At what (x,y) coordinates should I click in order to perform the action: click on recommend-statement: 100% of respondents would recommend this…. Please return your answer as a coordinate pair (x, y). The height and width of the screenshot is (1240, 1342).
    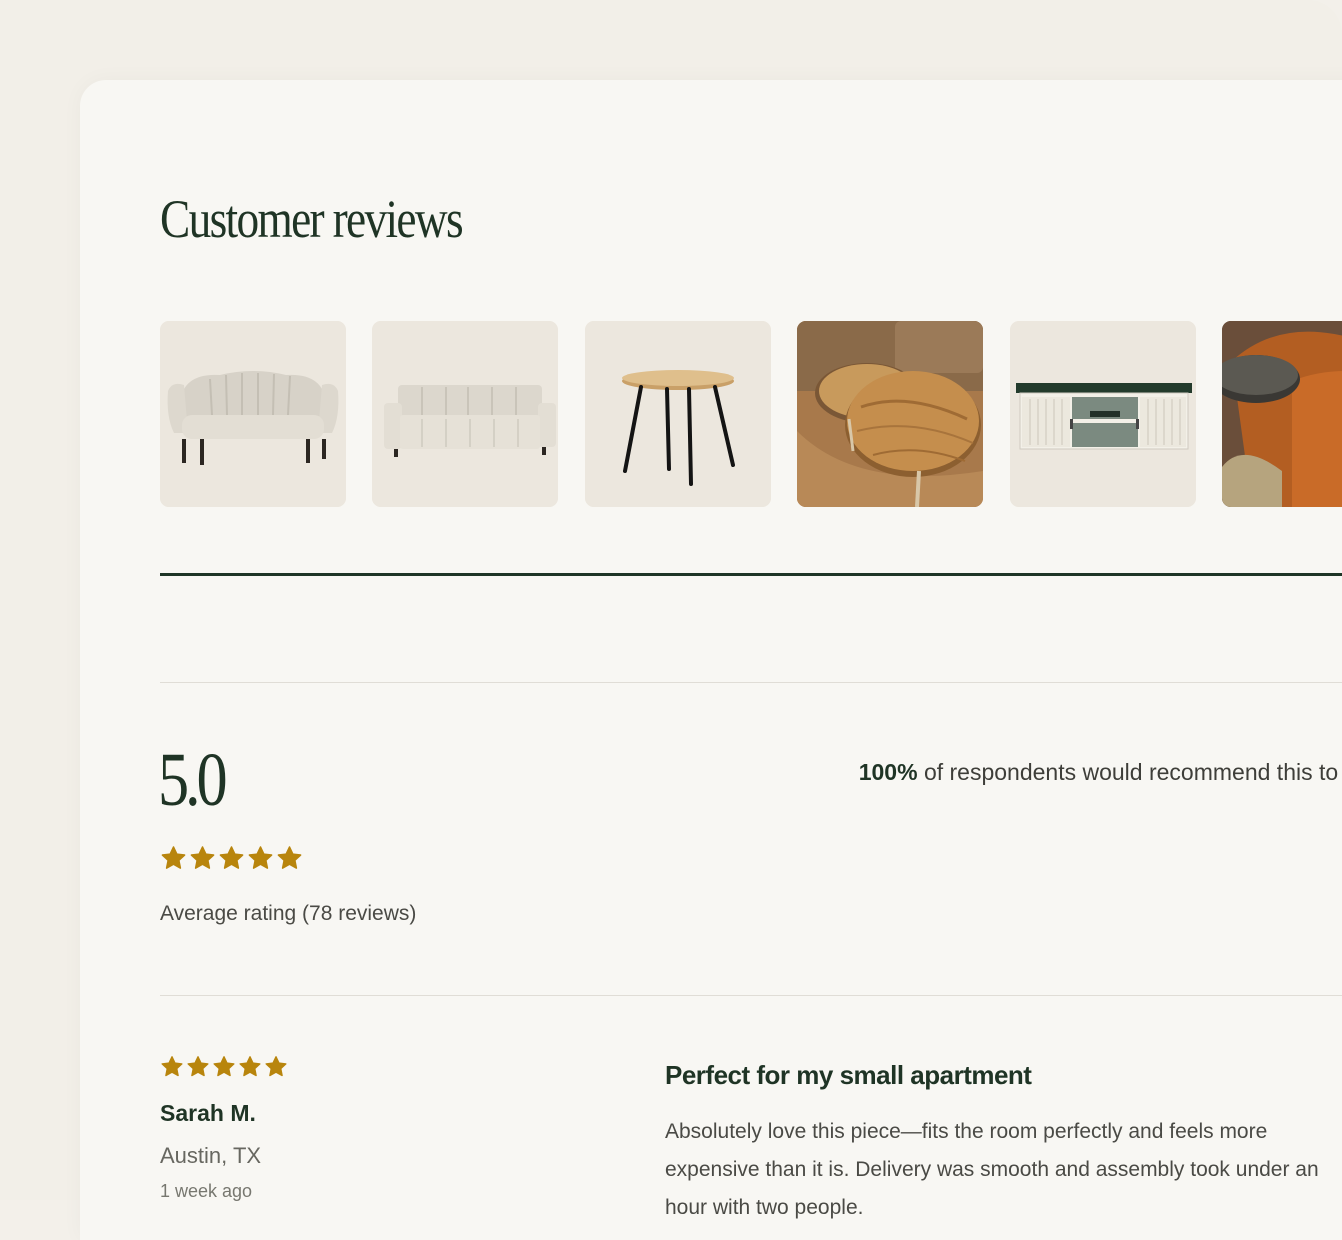
    Looking at the image, I should click on (1051, 772).